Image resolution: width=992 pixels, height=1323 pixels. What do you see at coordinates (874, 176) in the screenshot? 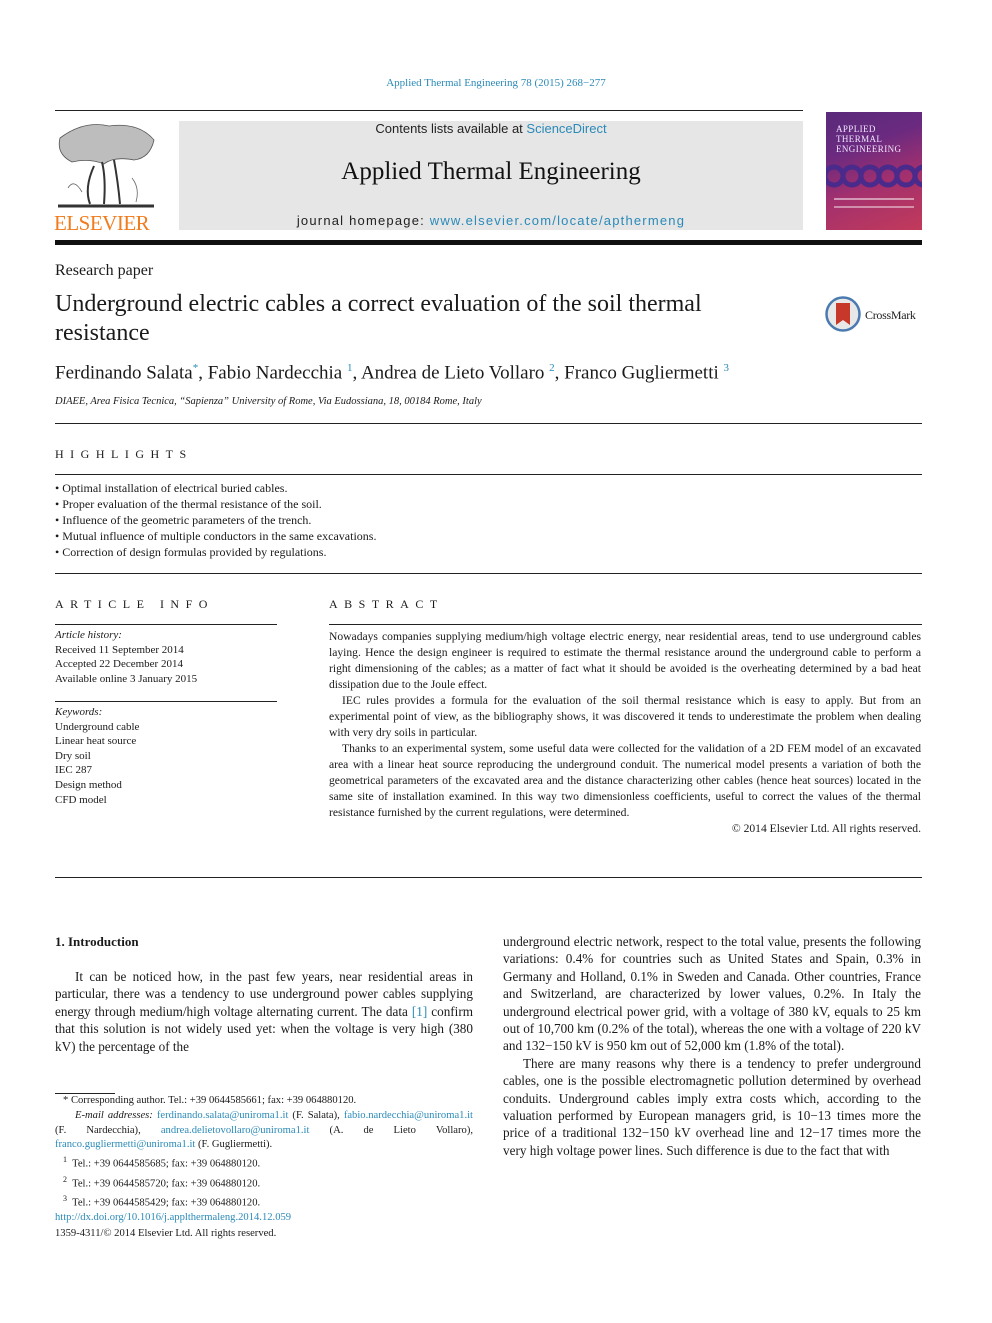
I see `cover-rings-graphic` at bounding box center [874, 176].